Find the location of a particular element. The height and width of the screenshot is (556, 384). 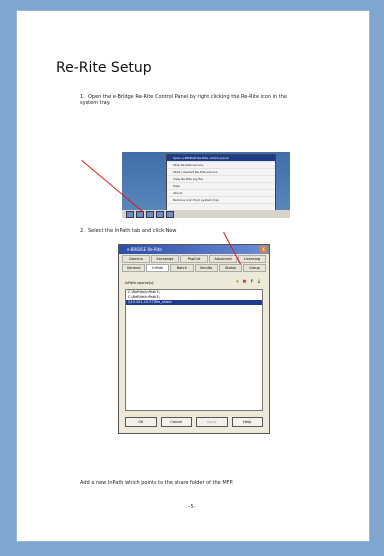

menu-item-help: Help is located at coordinates (221, 186).